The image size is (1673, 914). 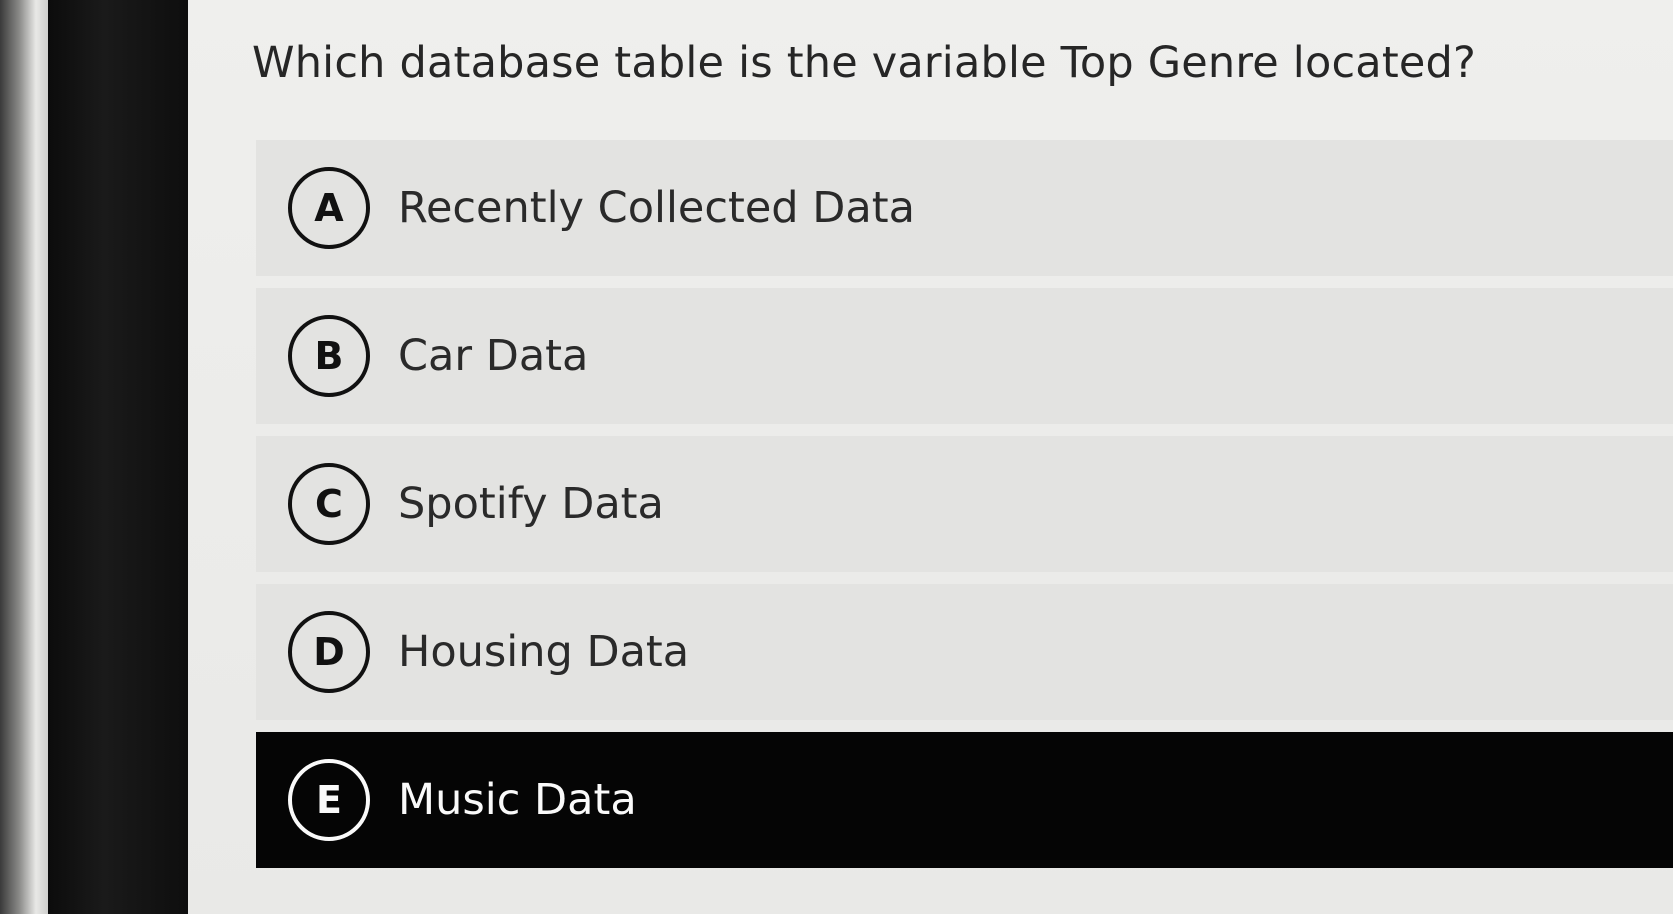 I want to click on option-b: B Car Data, so click(x=964, y=356).